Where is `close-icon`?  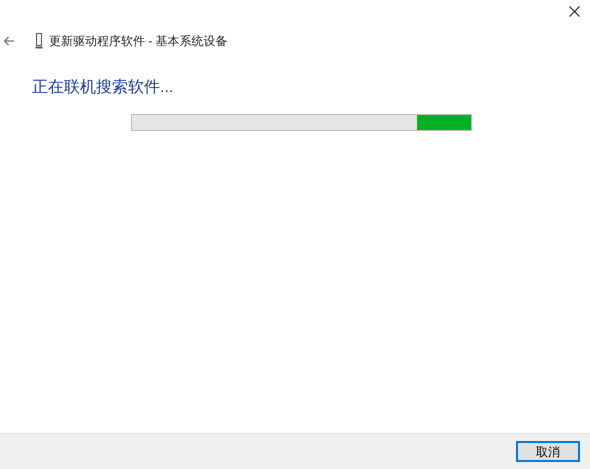 close-icon is located at coordinates (574, 11).